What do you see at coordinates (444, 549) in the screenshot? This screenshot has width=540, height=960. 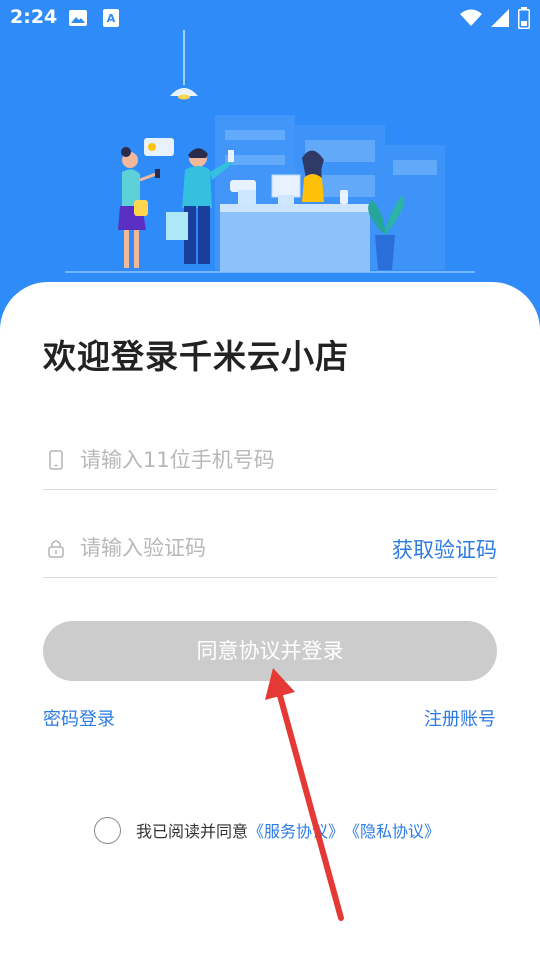 I see `get-code-button: 获取验证码` at bounding box center [444, 549].